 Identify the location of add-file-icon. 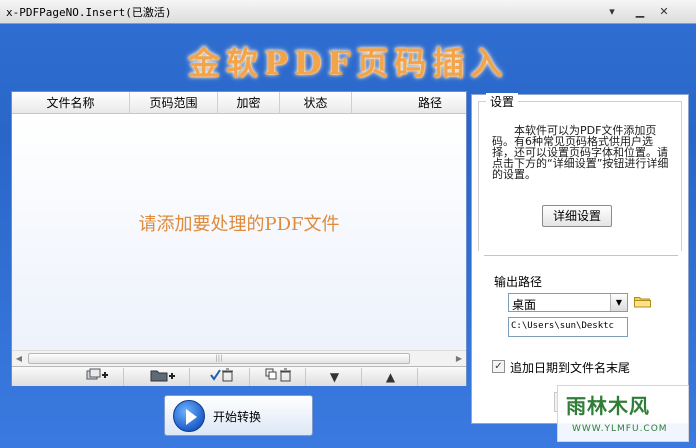
(97, 374).